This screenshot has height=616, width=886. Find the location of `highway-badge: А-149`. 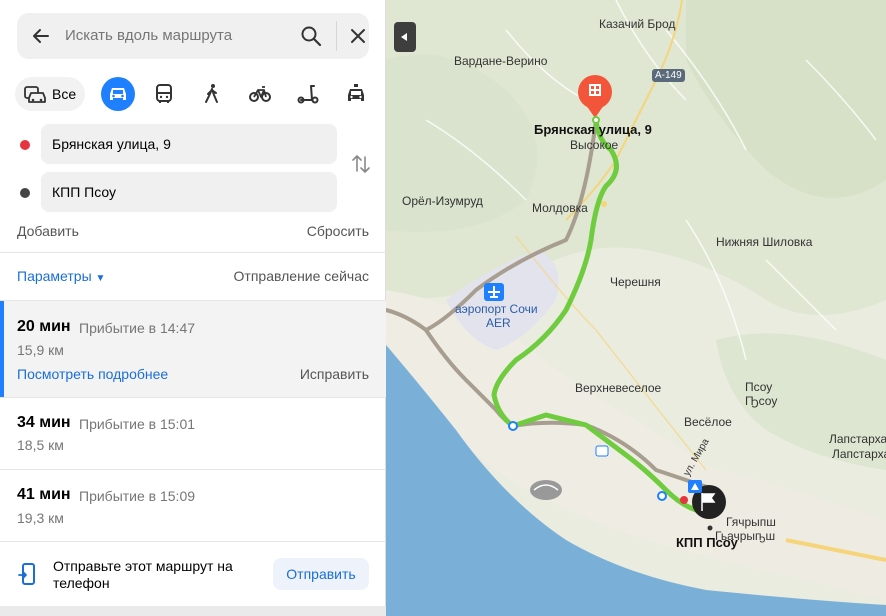

highway-badge: А-149 is located at coordinates (668, 75).